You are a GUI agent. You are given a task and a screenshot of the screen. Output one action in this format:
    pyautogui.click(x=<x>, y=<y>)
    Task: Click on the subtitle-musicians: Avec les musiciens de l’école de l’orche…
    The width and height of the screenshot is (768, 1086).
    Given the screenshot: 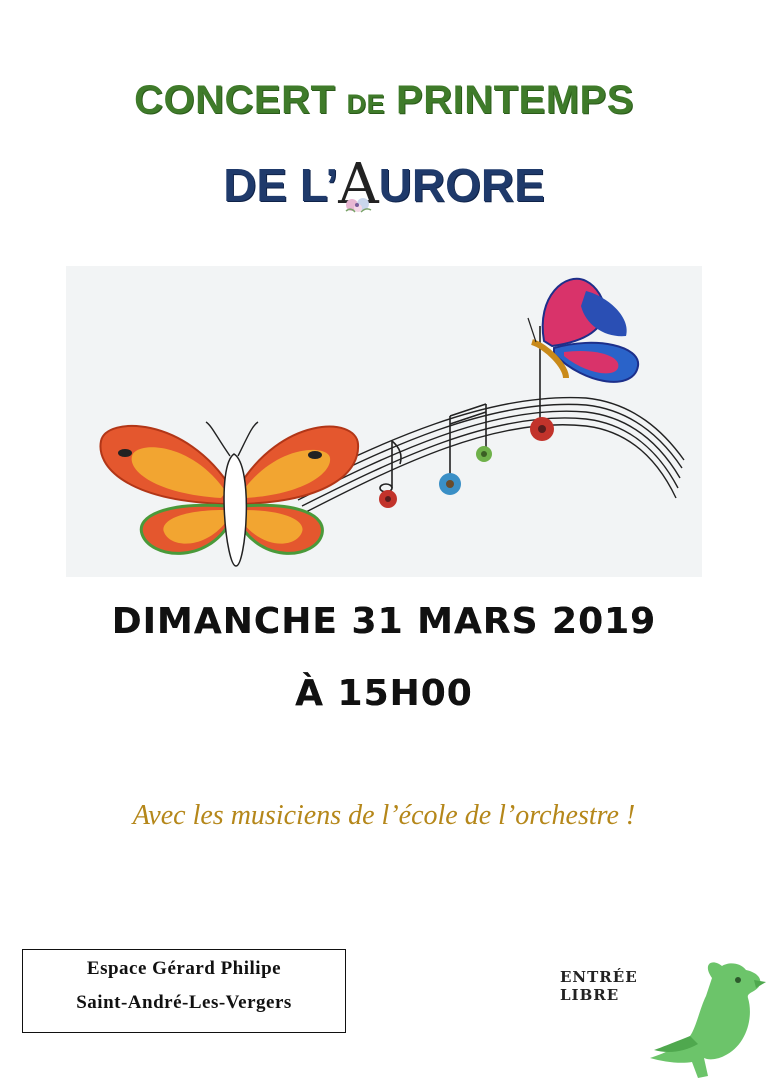 What is the action you would take?
    pyautogui.click(x=384, y=815)
    